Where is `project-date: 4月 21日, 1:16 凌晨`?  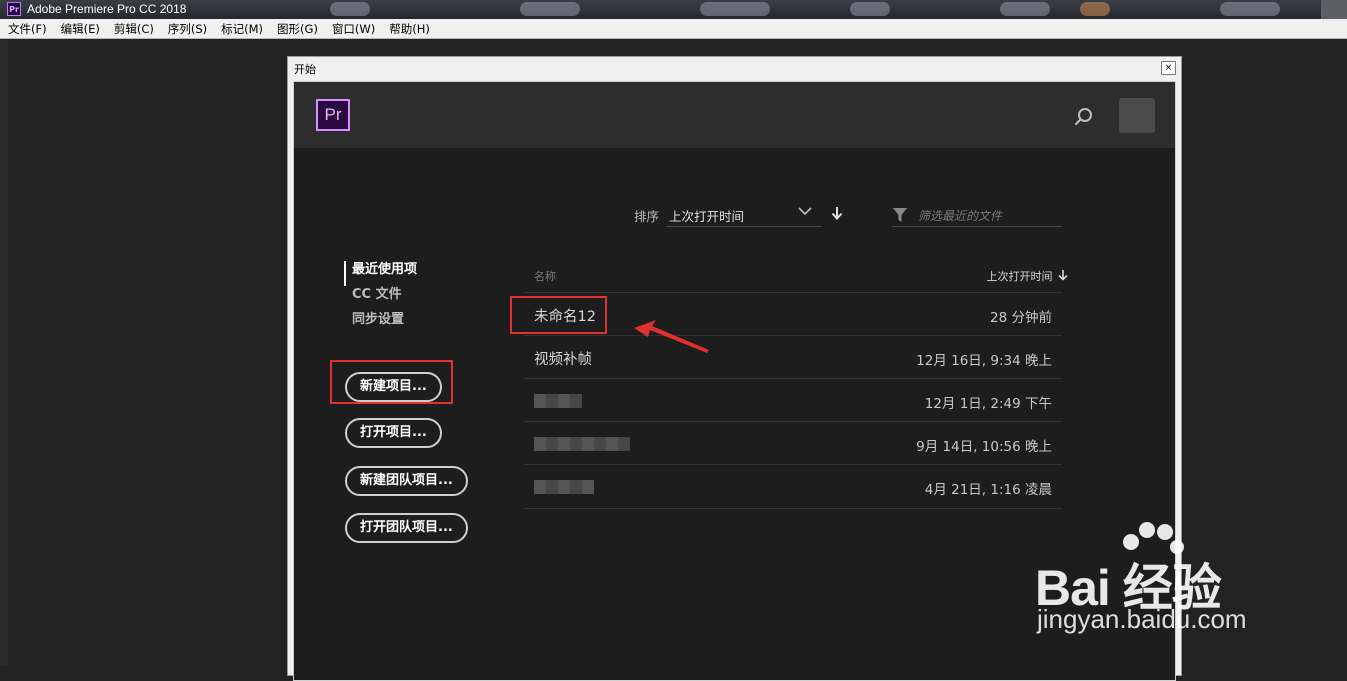
project-date: 4月 21日, 1:16 凌晨 is located at coordinates (988, 490).